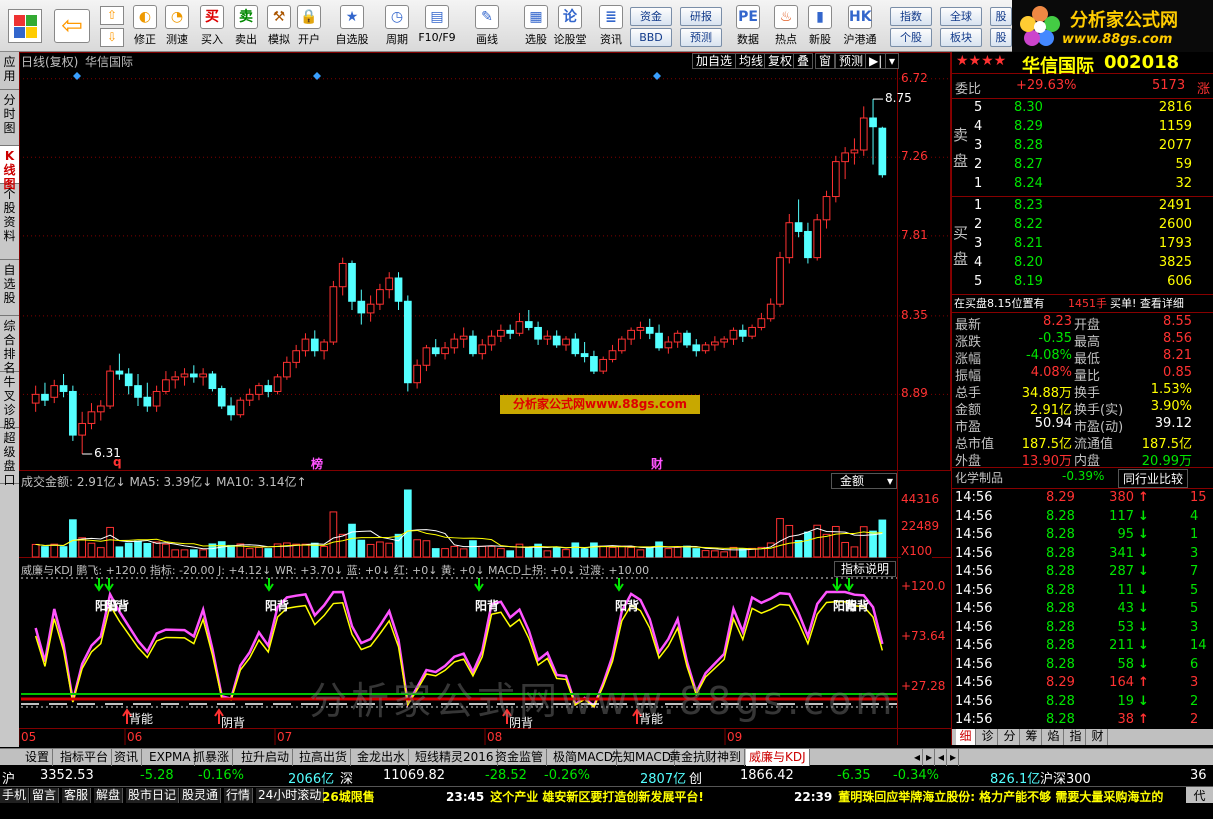 The width and height of the screenshot is (1213, 819). I want to click on buy-level-row: 1 8.23 2491, so click(1072, 206).